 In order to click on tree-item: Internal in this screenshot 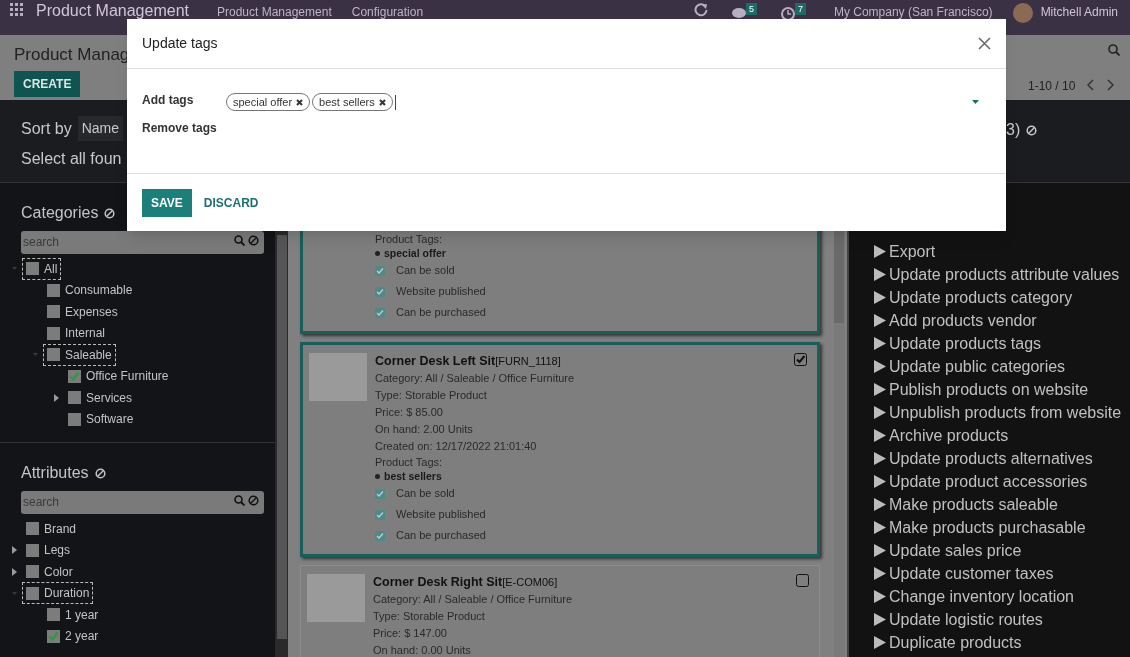, I will do `click(76, 333)`.